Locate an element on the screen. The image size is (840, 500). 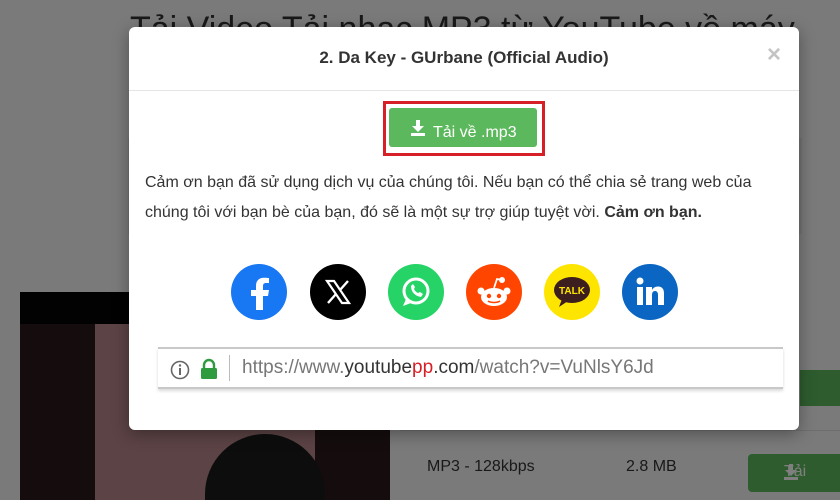
reddit-icon is located at coordinates (494, 292).